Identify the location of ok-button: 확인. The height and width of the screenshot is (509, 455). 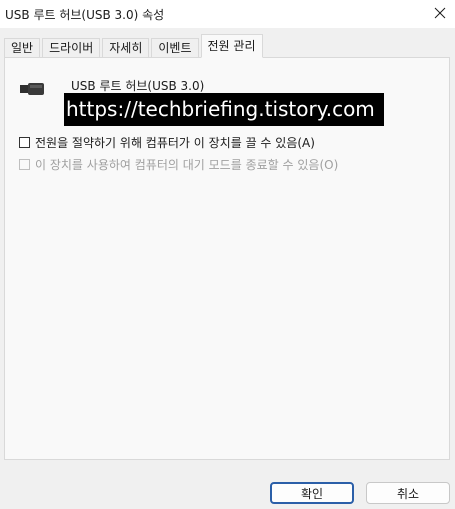
(312, 493).